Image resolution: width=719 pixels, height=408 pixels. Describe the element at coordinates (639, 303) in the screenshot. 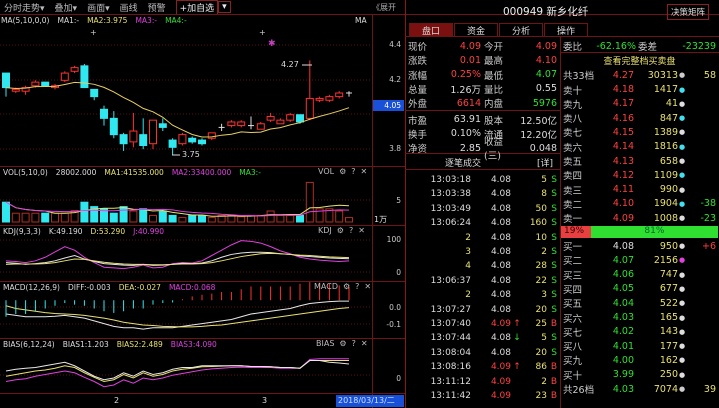

I see `orderbook-row: 买五 4.04 522 ●` at that location.